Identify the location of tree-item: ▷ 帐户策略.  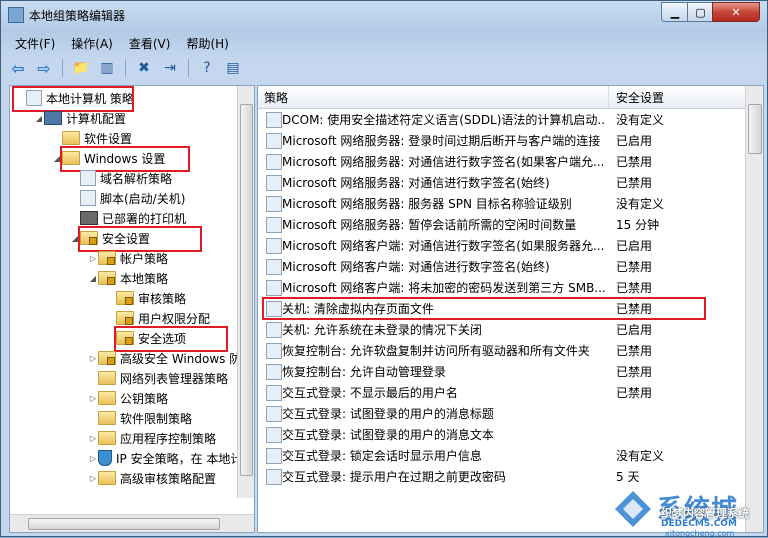
(128, 258).